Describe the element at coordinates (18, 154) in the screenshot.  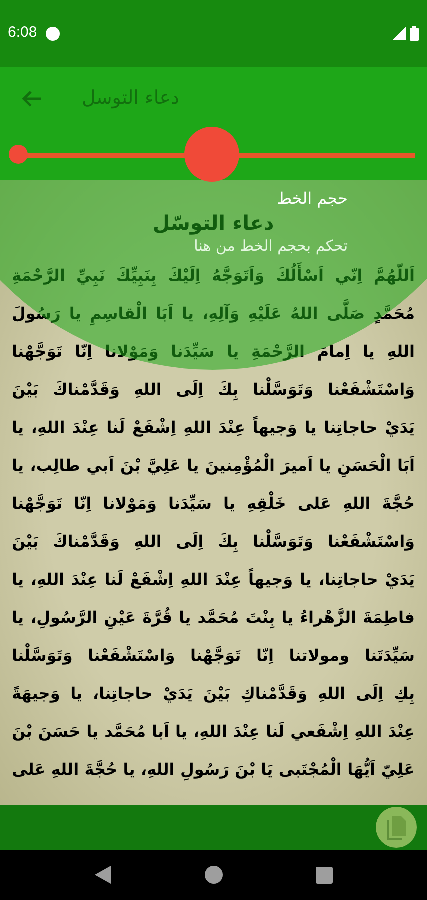
I see `track-end-dot` at that location.